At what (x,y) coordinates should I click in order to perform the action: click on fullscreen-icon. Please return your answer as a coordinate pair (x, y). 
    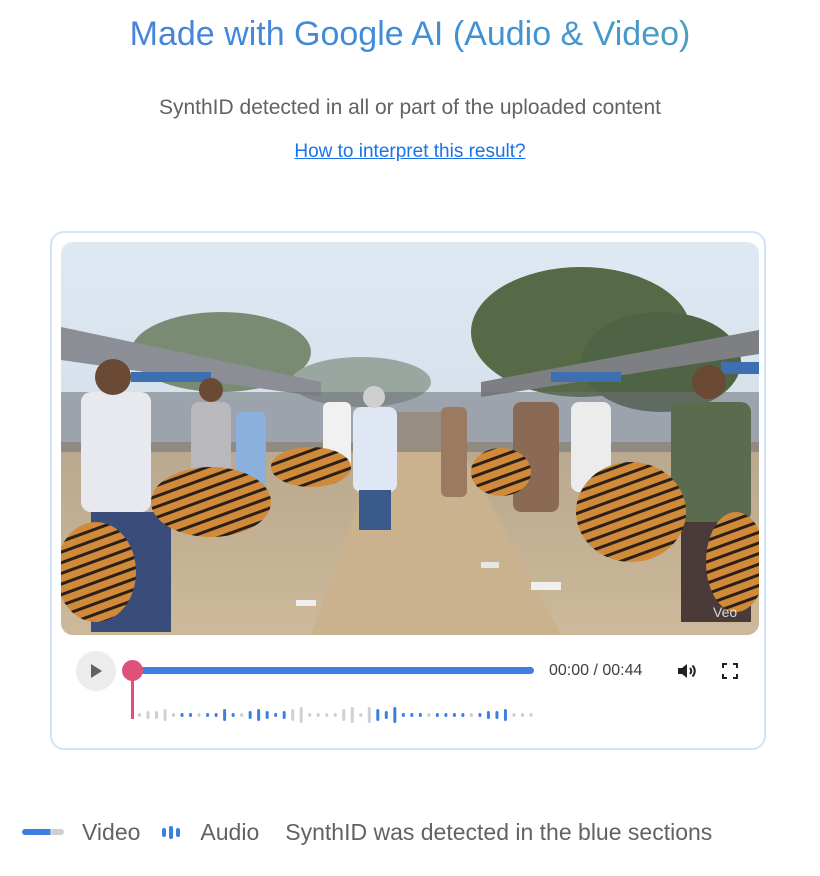
    Looking at the image, I should click on (730, 671).